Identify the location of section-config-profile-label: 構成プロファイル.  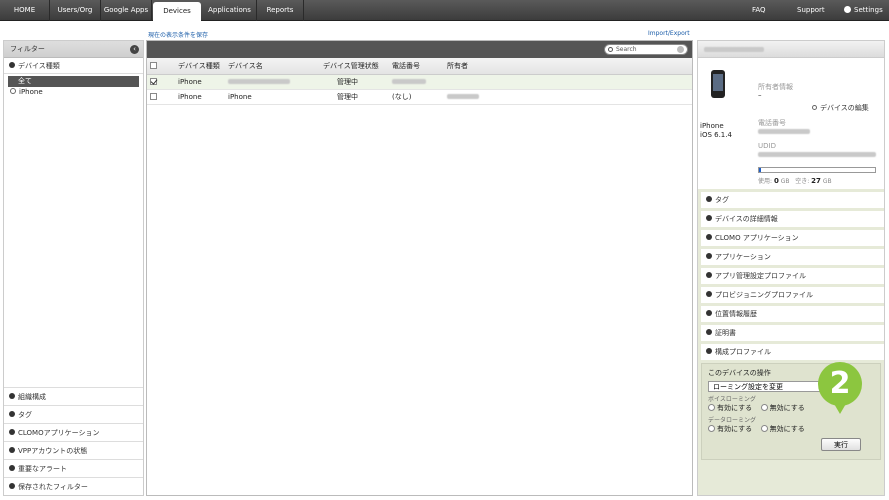
(743, 352).